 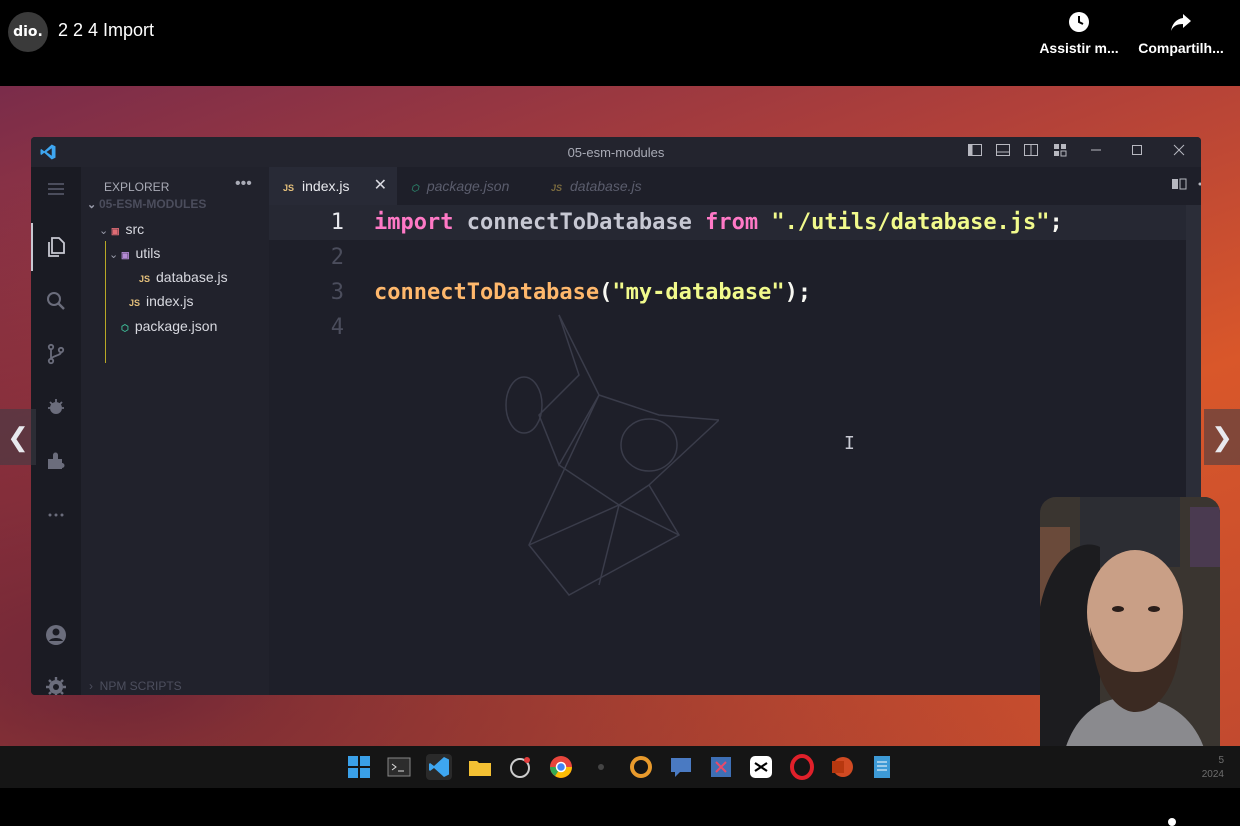 What do you see at coordinates (882, 767) in the screenshot?
I see `notepad-icon` at bounding box center [882, 767].